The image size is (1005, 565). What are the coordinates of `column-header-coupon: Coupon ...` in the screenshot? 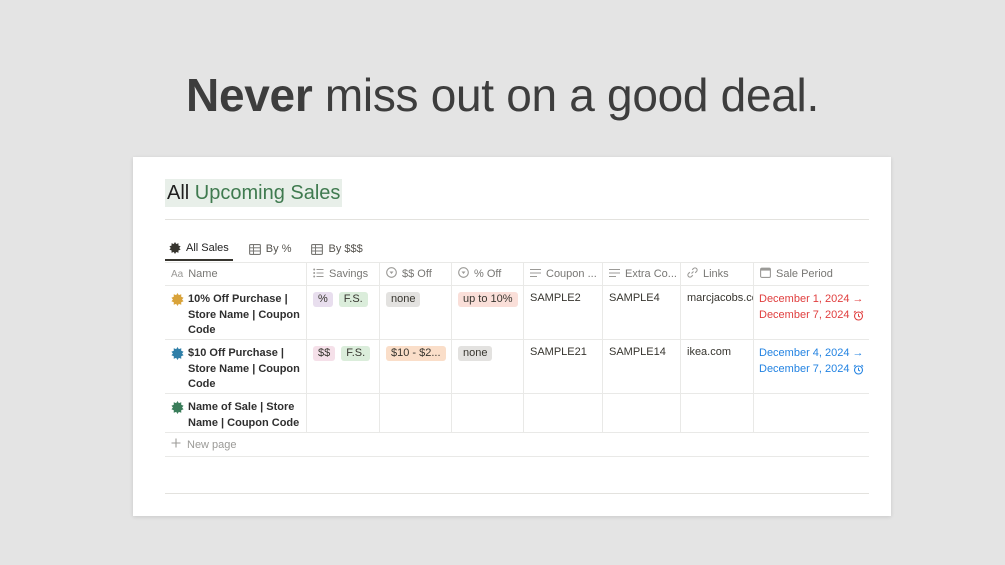 It's located at (563, 274).